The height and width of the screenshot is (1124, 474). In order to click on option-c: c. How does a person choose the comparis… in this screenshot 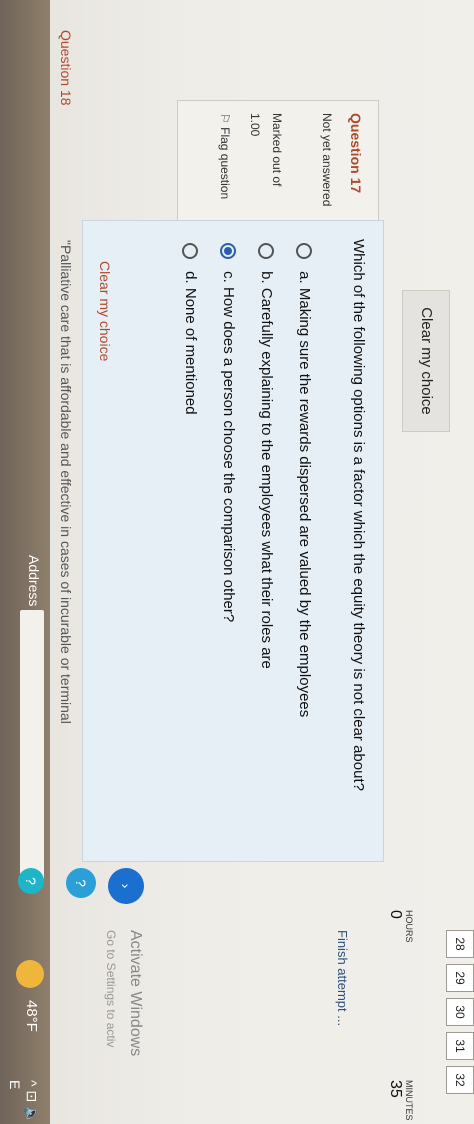, I will do `click(228, 432)`.